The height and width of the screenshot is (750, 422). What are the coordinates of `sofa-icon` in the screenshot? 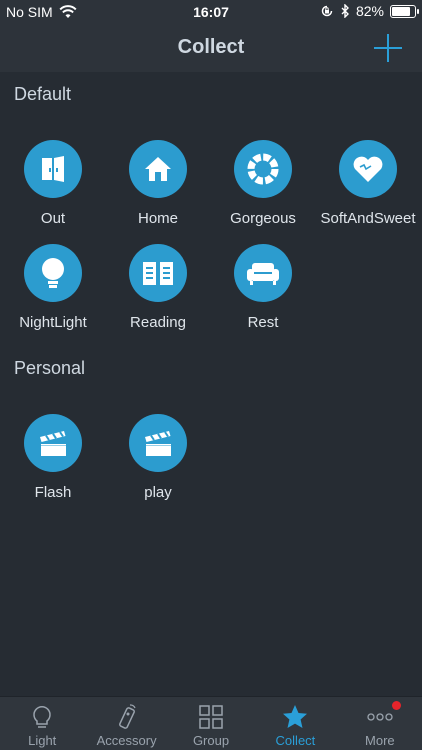 It's located at (263, 273).